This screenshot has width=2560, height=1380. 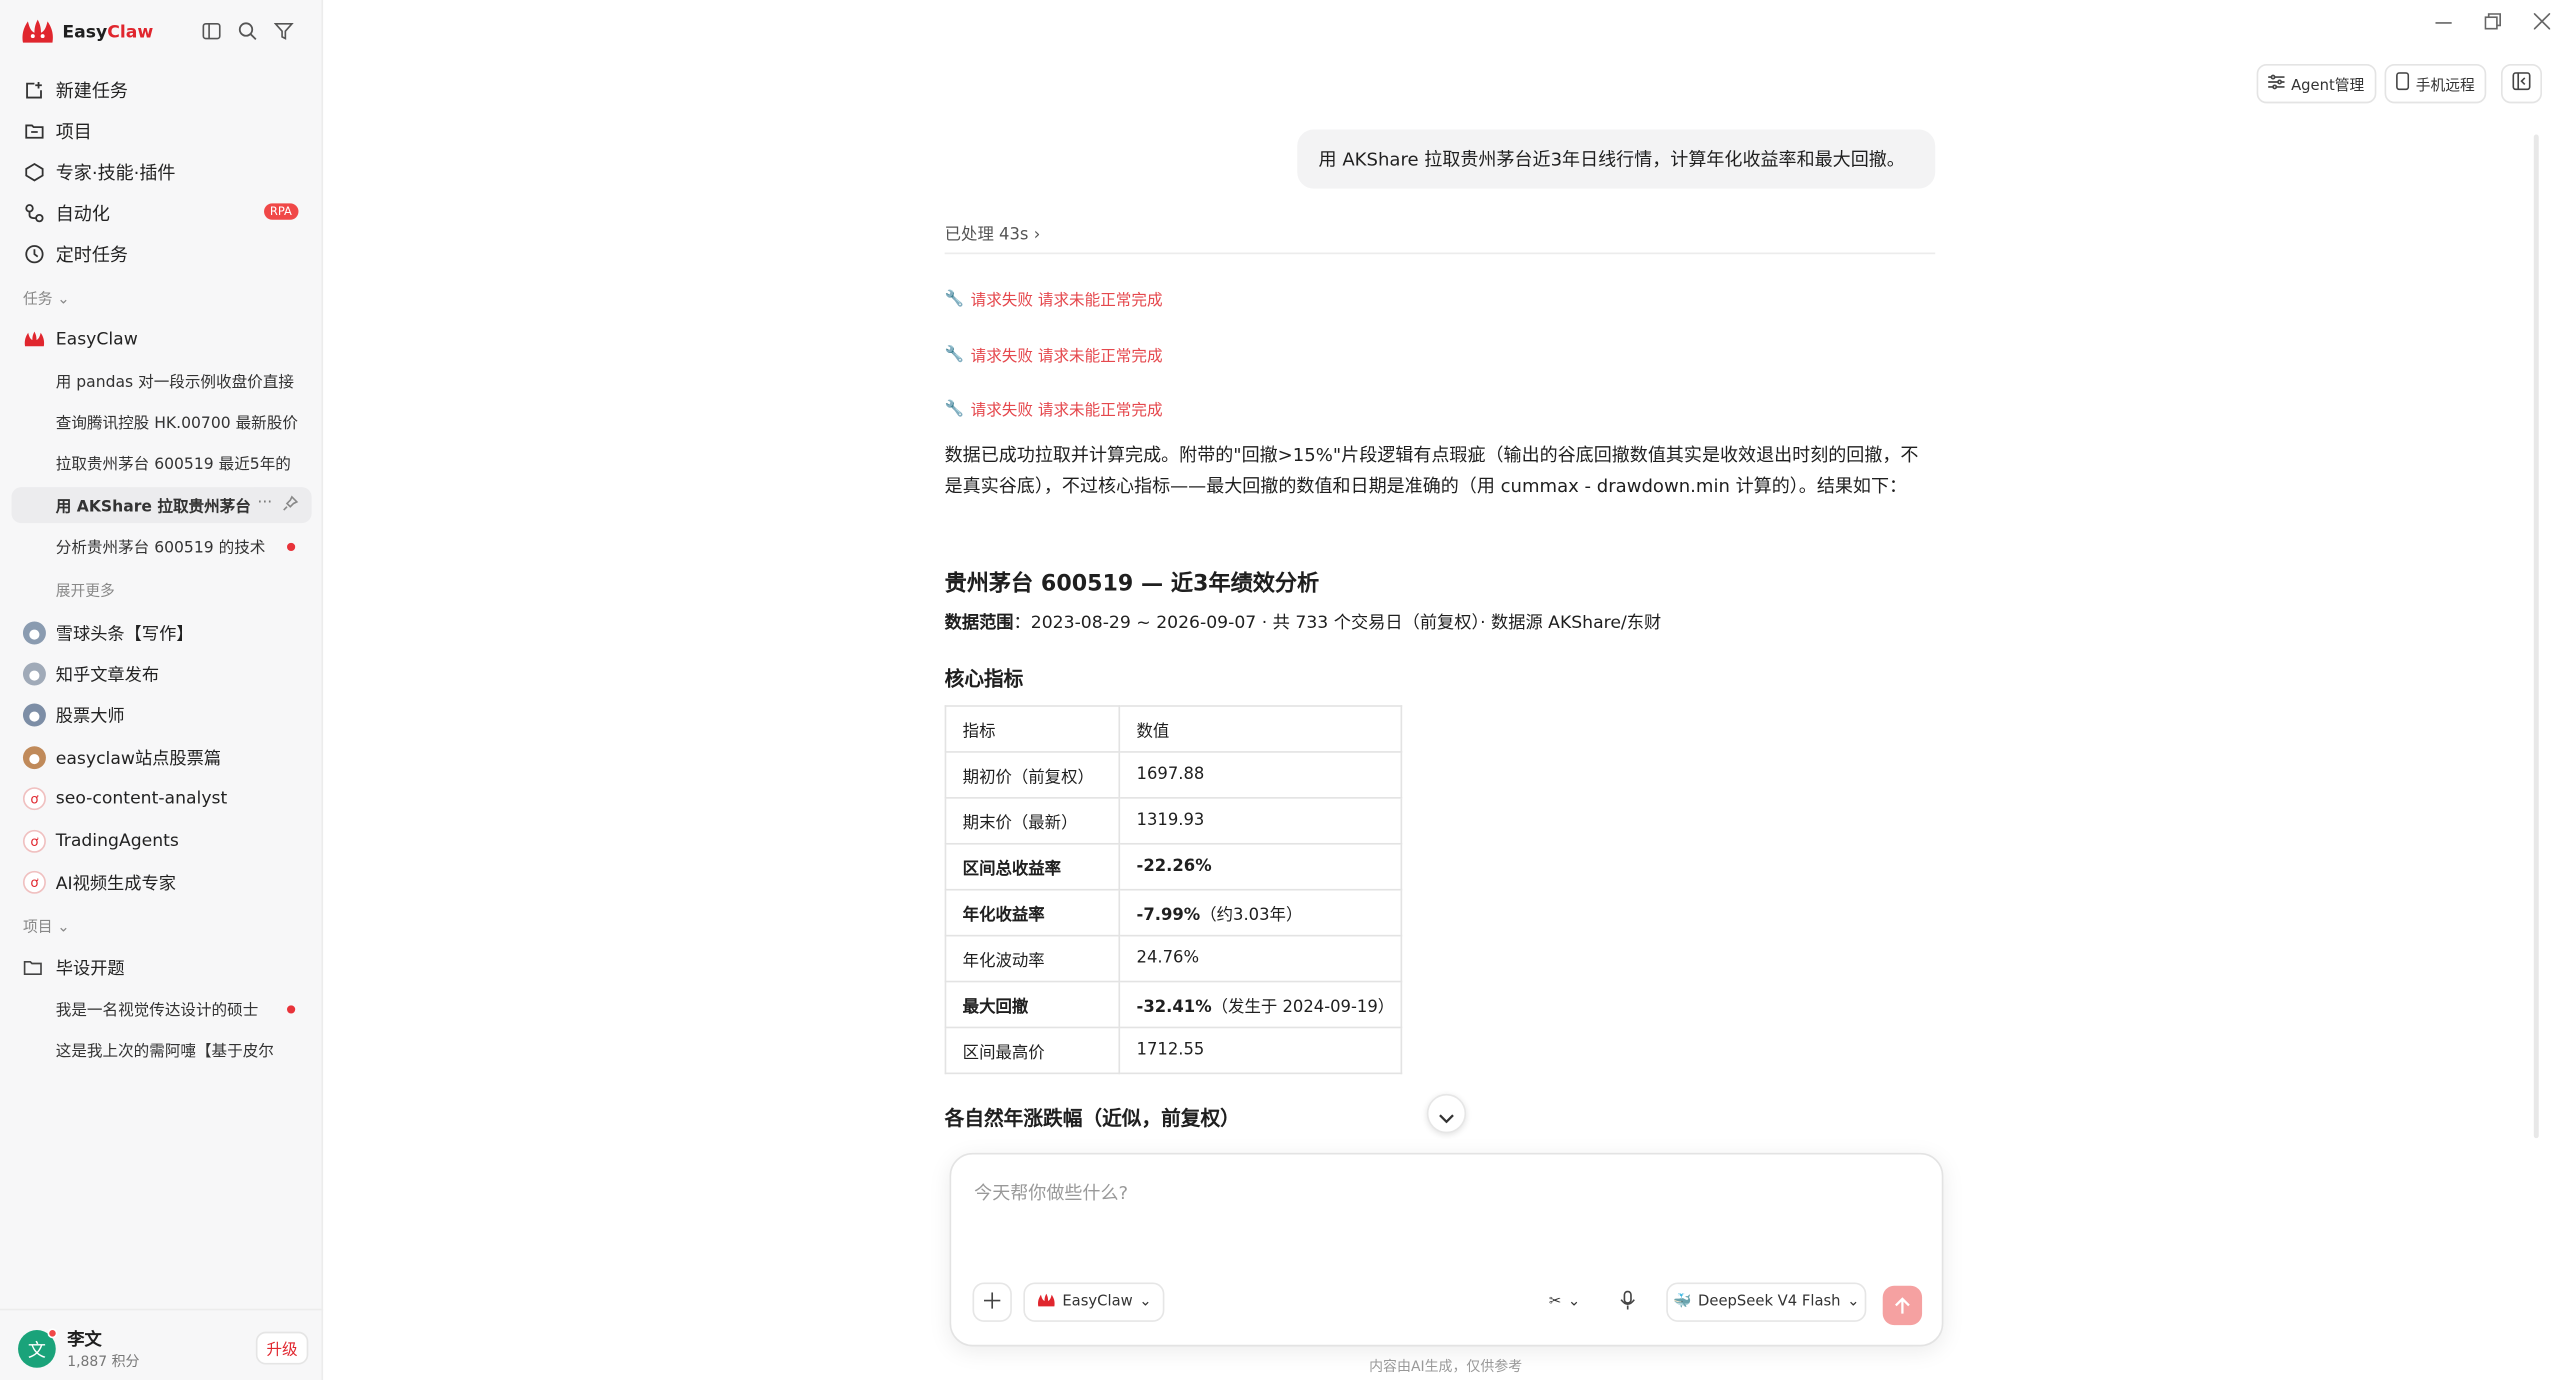 What do you see at coordinates (2435, 83) in the screenshot?
I see `mobile-remote-button: 手机远程` at bounding box center [2435, 83].